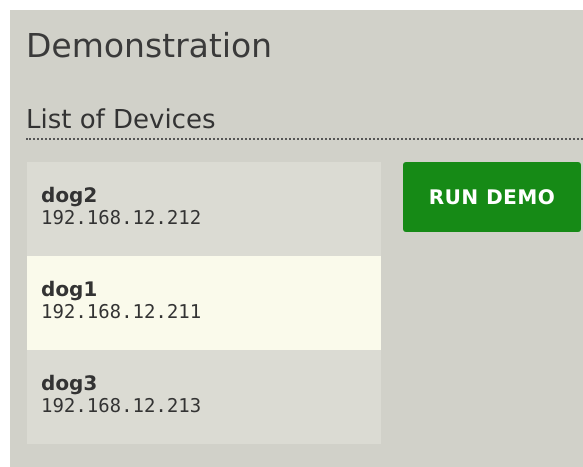  Describe the element at coordinates (204, 397) in the screenshot. I see `device-item: dog3 192.168.12.213` at that location.